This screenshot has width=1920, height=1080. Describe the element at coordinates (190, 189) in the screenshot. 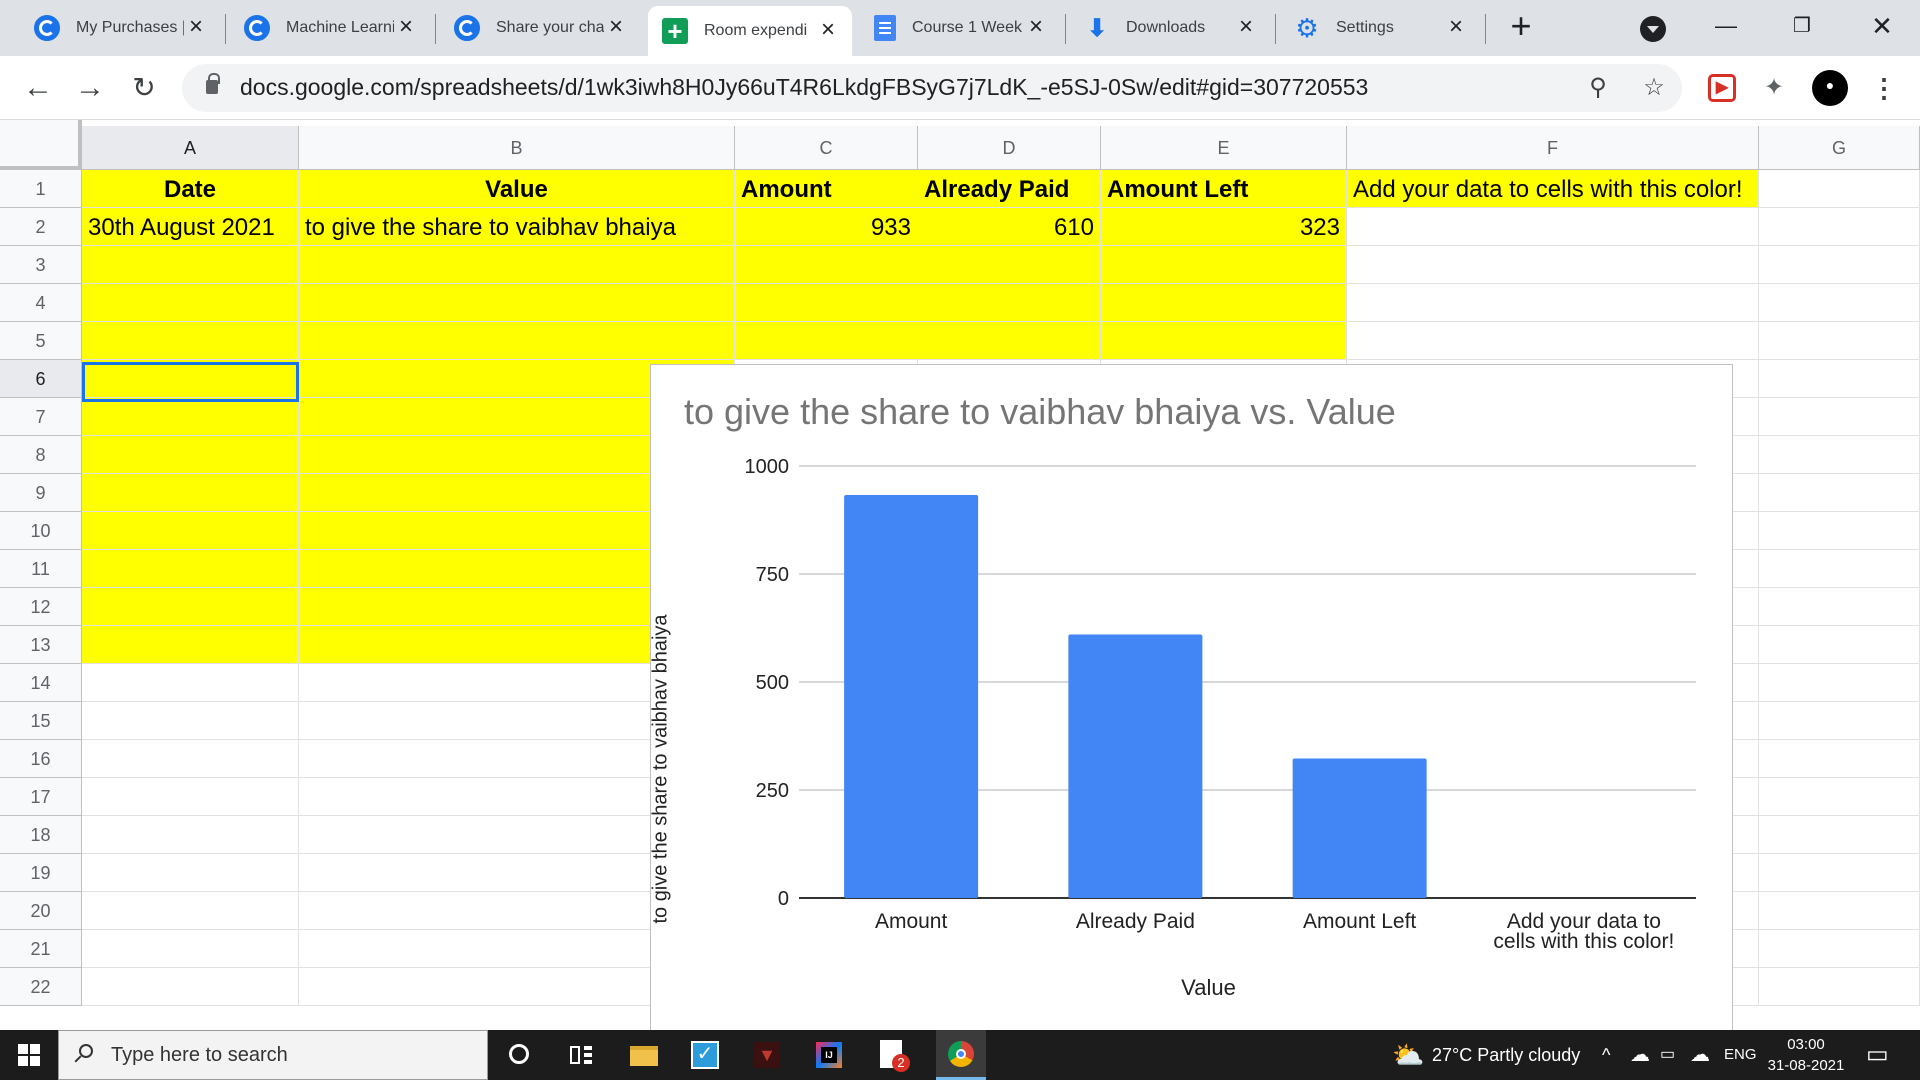

I see `cell-a1: Date` at that location.